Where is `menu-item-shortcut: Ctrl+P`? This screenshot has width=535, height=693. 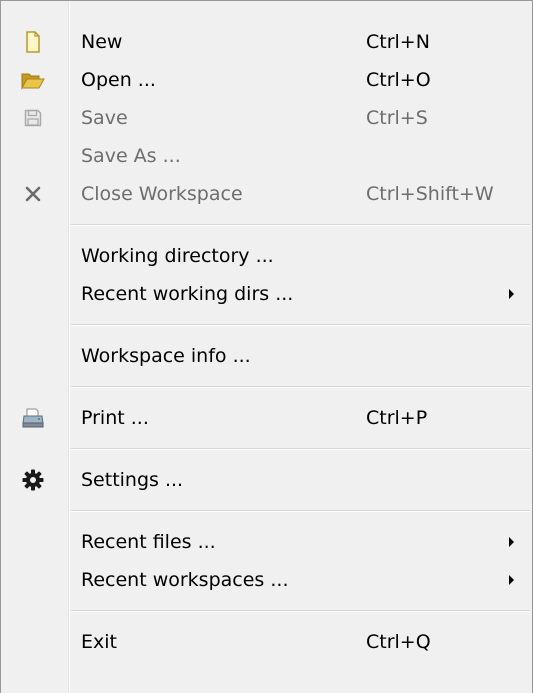 menu-item-shortcut: Ctrl+P is located at coordinates (397, 418).